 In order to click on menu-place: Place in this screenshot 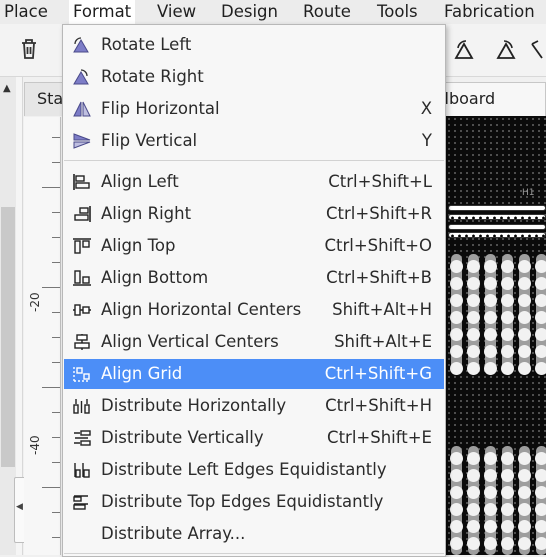, I will do `click(26, 11)`.